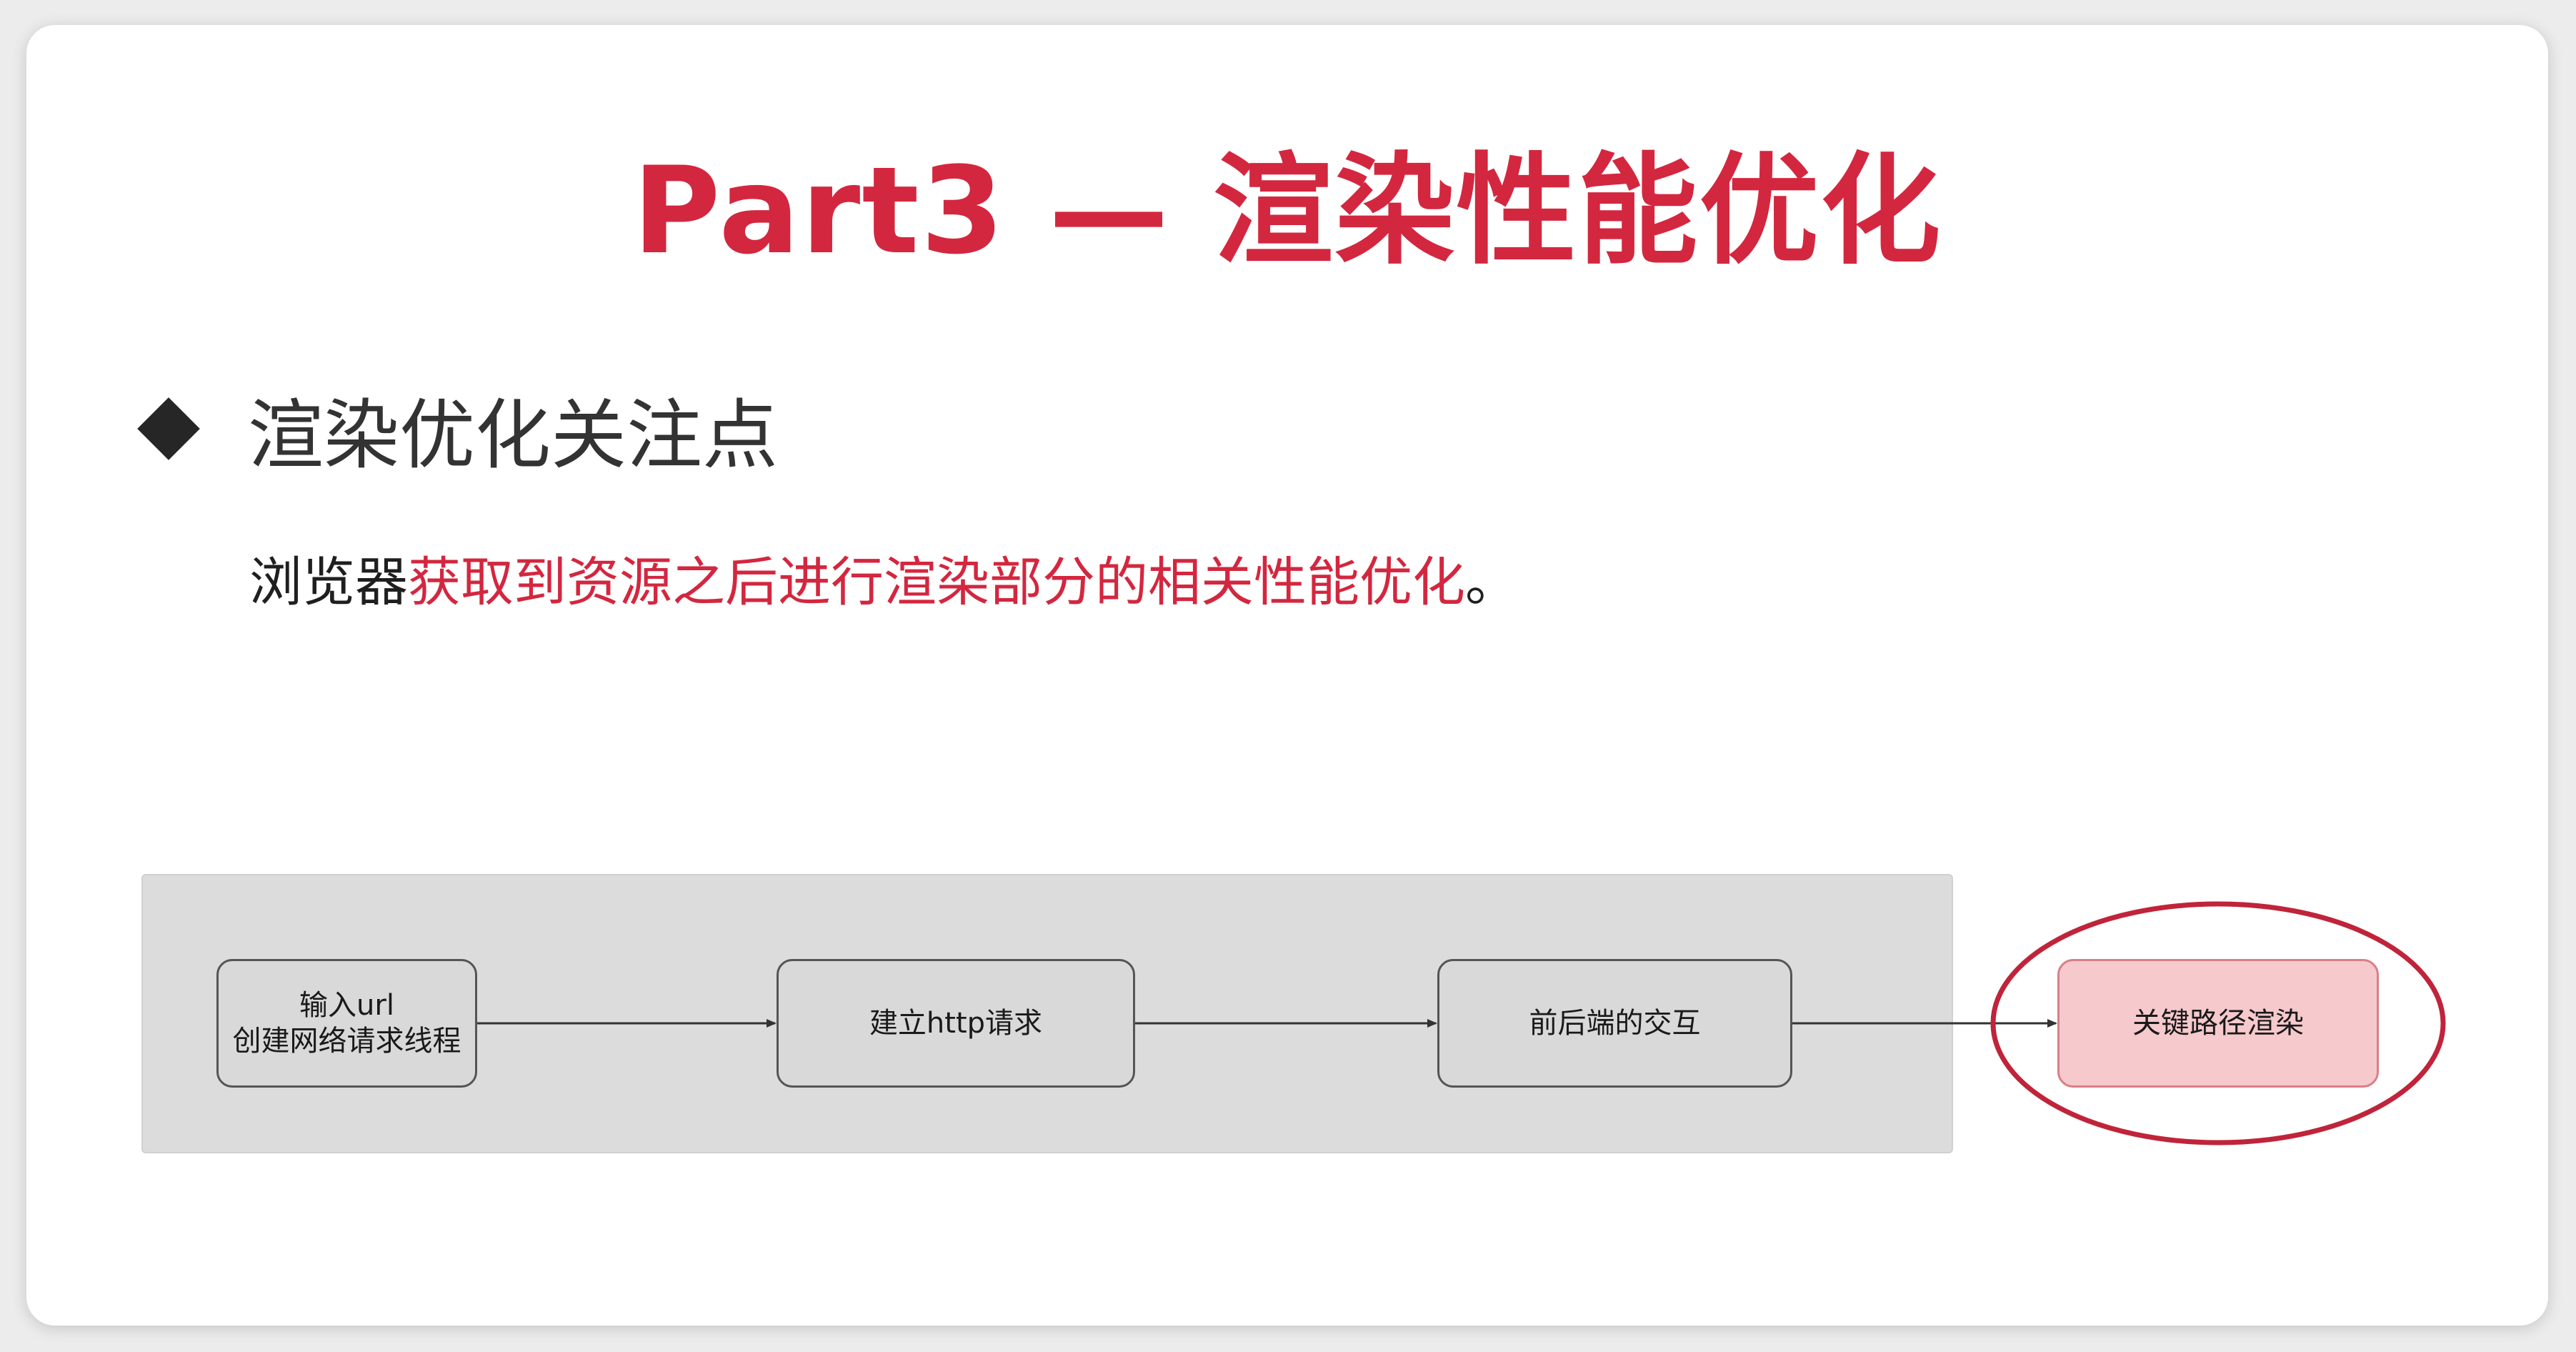 Image resolution: width=2576 pixels, height=1352 pixels. I want to click on flow-node-frontend-backend: 前后端的交互, so click(1615, 1023).